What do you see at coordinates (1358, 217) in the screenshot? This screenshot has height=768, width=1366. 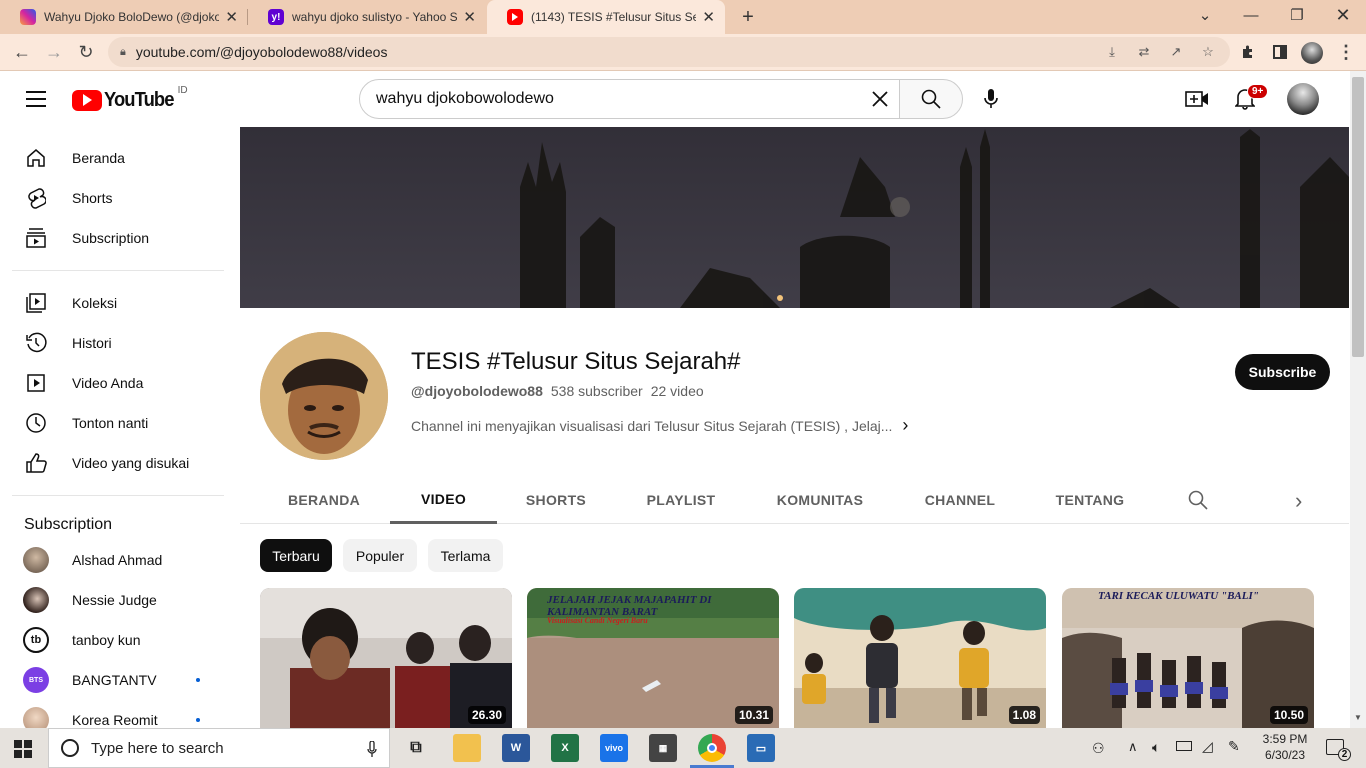 I see `scrollbar-thumb` at bounding box center [1358, 217].